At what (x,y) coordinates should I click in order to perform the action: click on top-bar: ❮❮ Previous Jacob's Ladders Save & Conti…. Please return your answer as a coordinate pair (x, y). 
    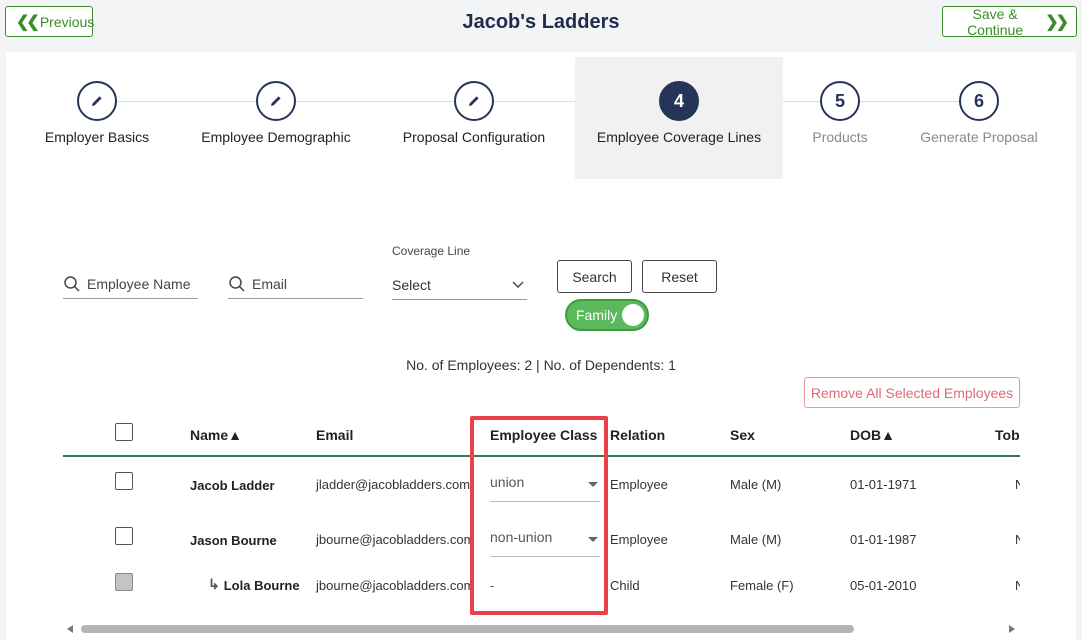
    Looking at the image, I should click on (541, 24).